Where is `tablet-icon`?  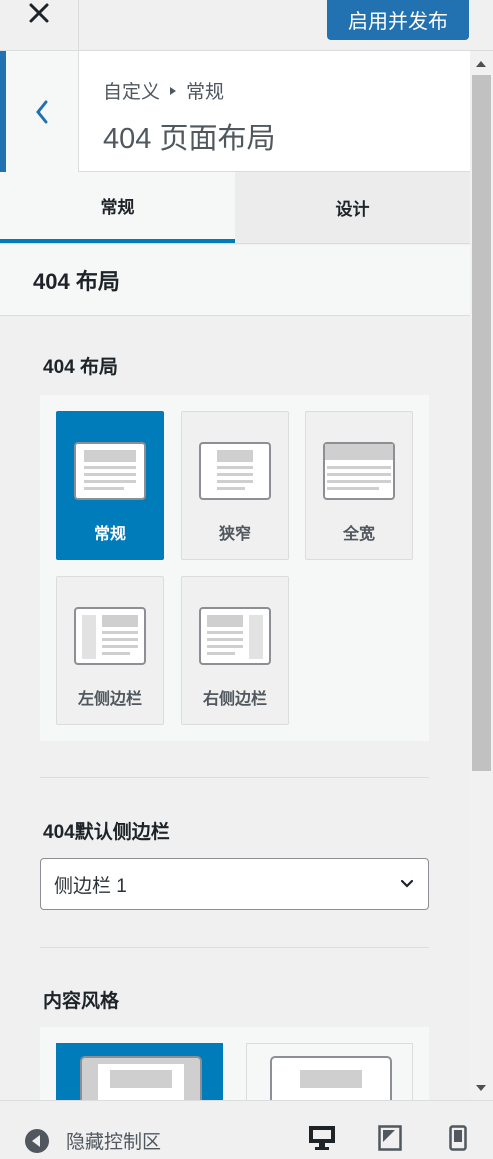 tablet-icon is located at coordinates (390, 1138).